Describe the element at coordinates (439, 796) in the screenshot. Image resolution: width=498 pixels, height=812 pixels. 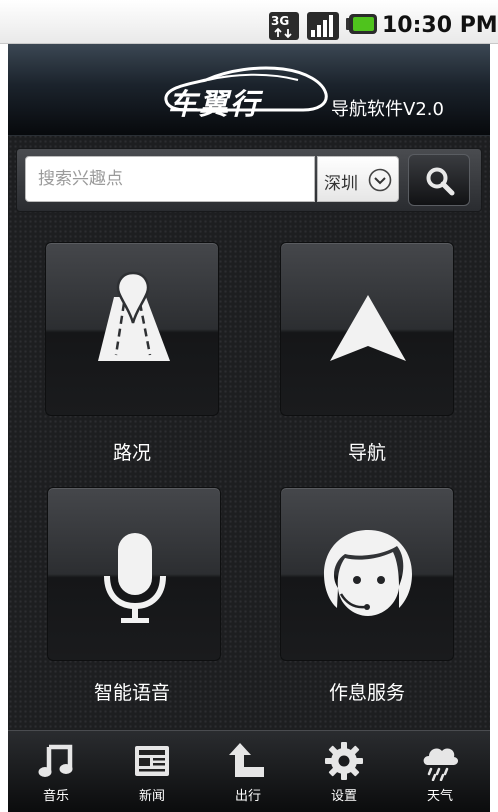
I see `nav-label-weather: 天气` at that location.